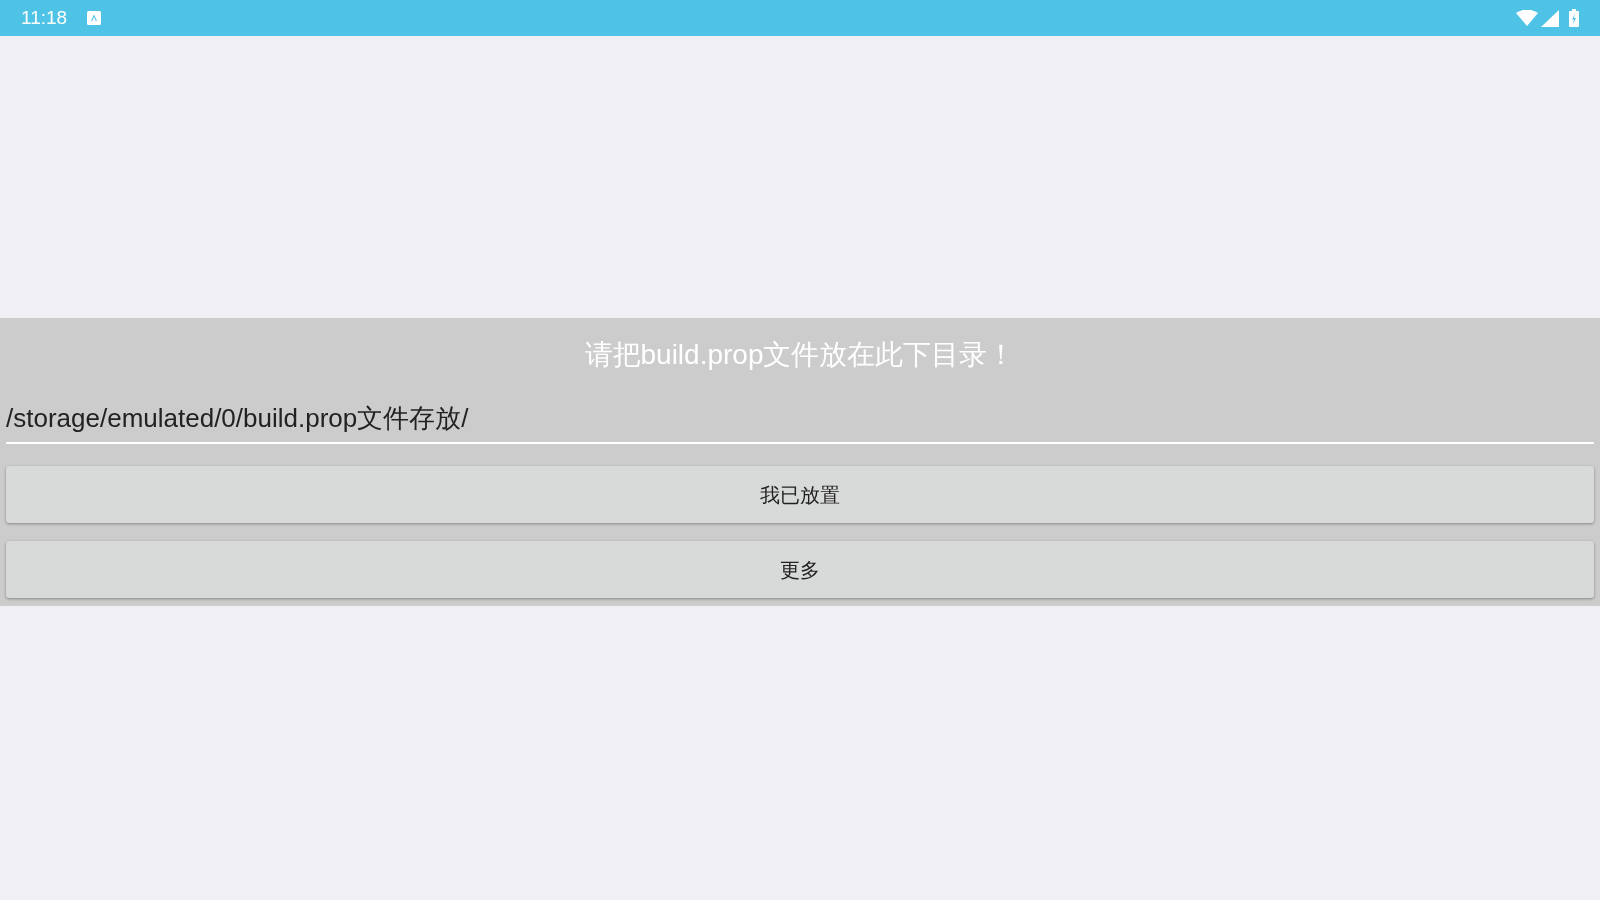 The width and height of the screenshot is (1600, 900). I want to click on dialog-button: 我已放置, so click(800, 494).